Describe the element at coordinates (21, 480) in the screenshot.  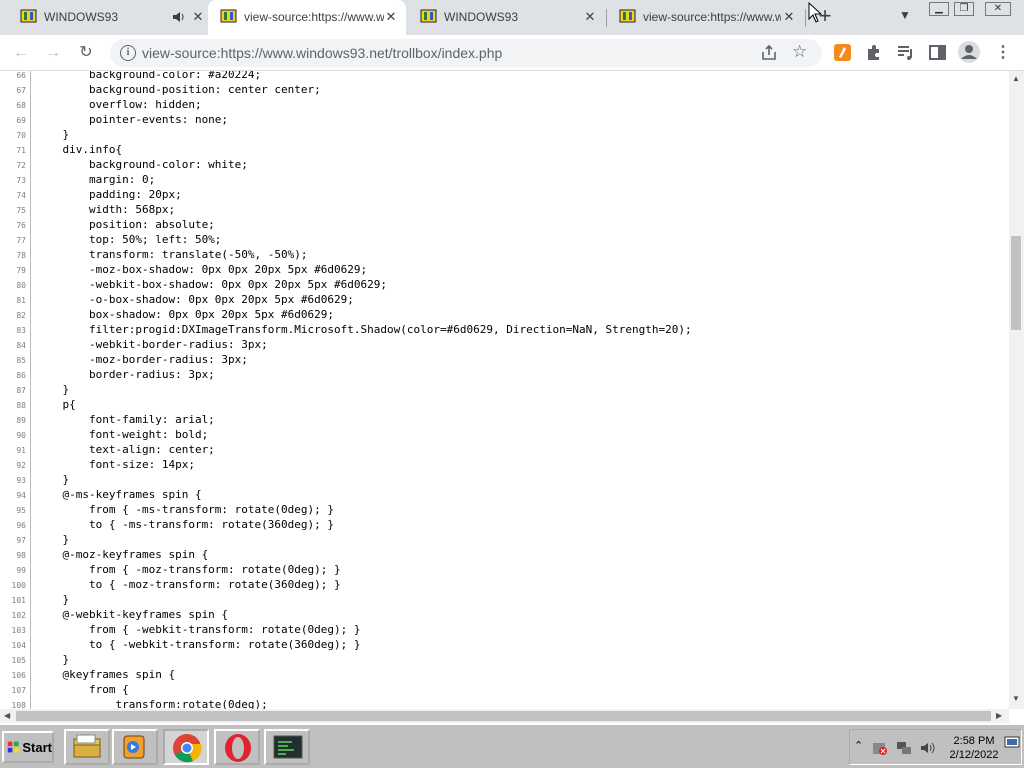
I see `line-number: 93` at that location.